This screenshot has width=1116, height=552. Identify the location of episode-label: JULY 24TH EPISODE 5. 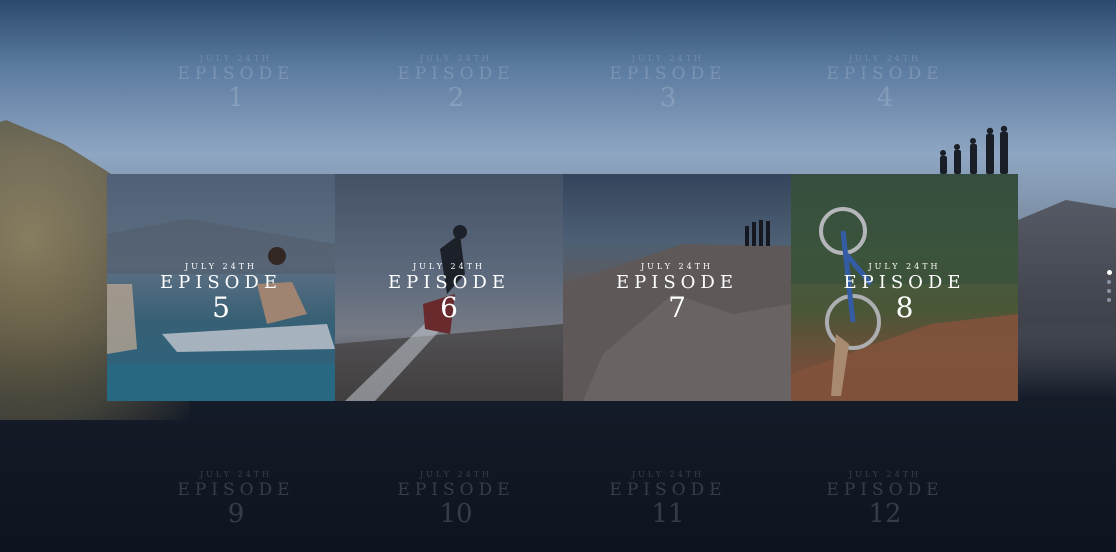
(221, 292).